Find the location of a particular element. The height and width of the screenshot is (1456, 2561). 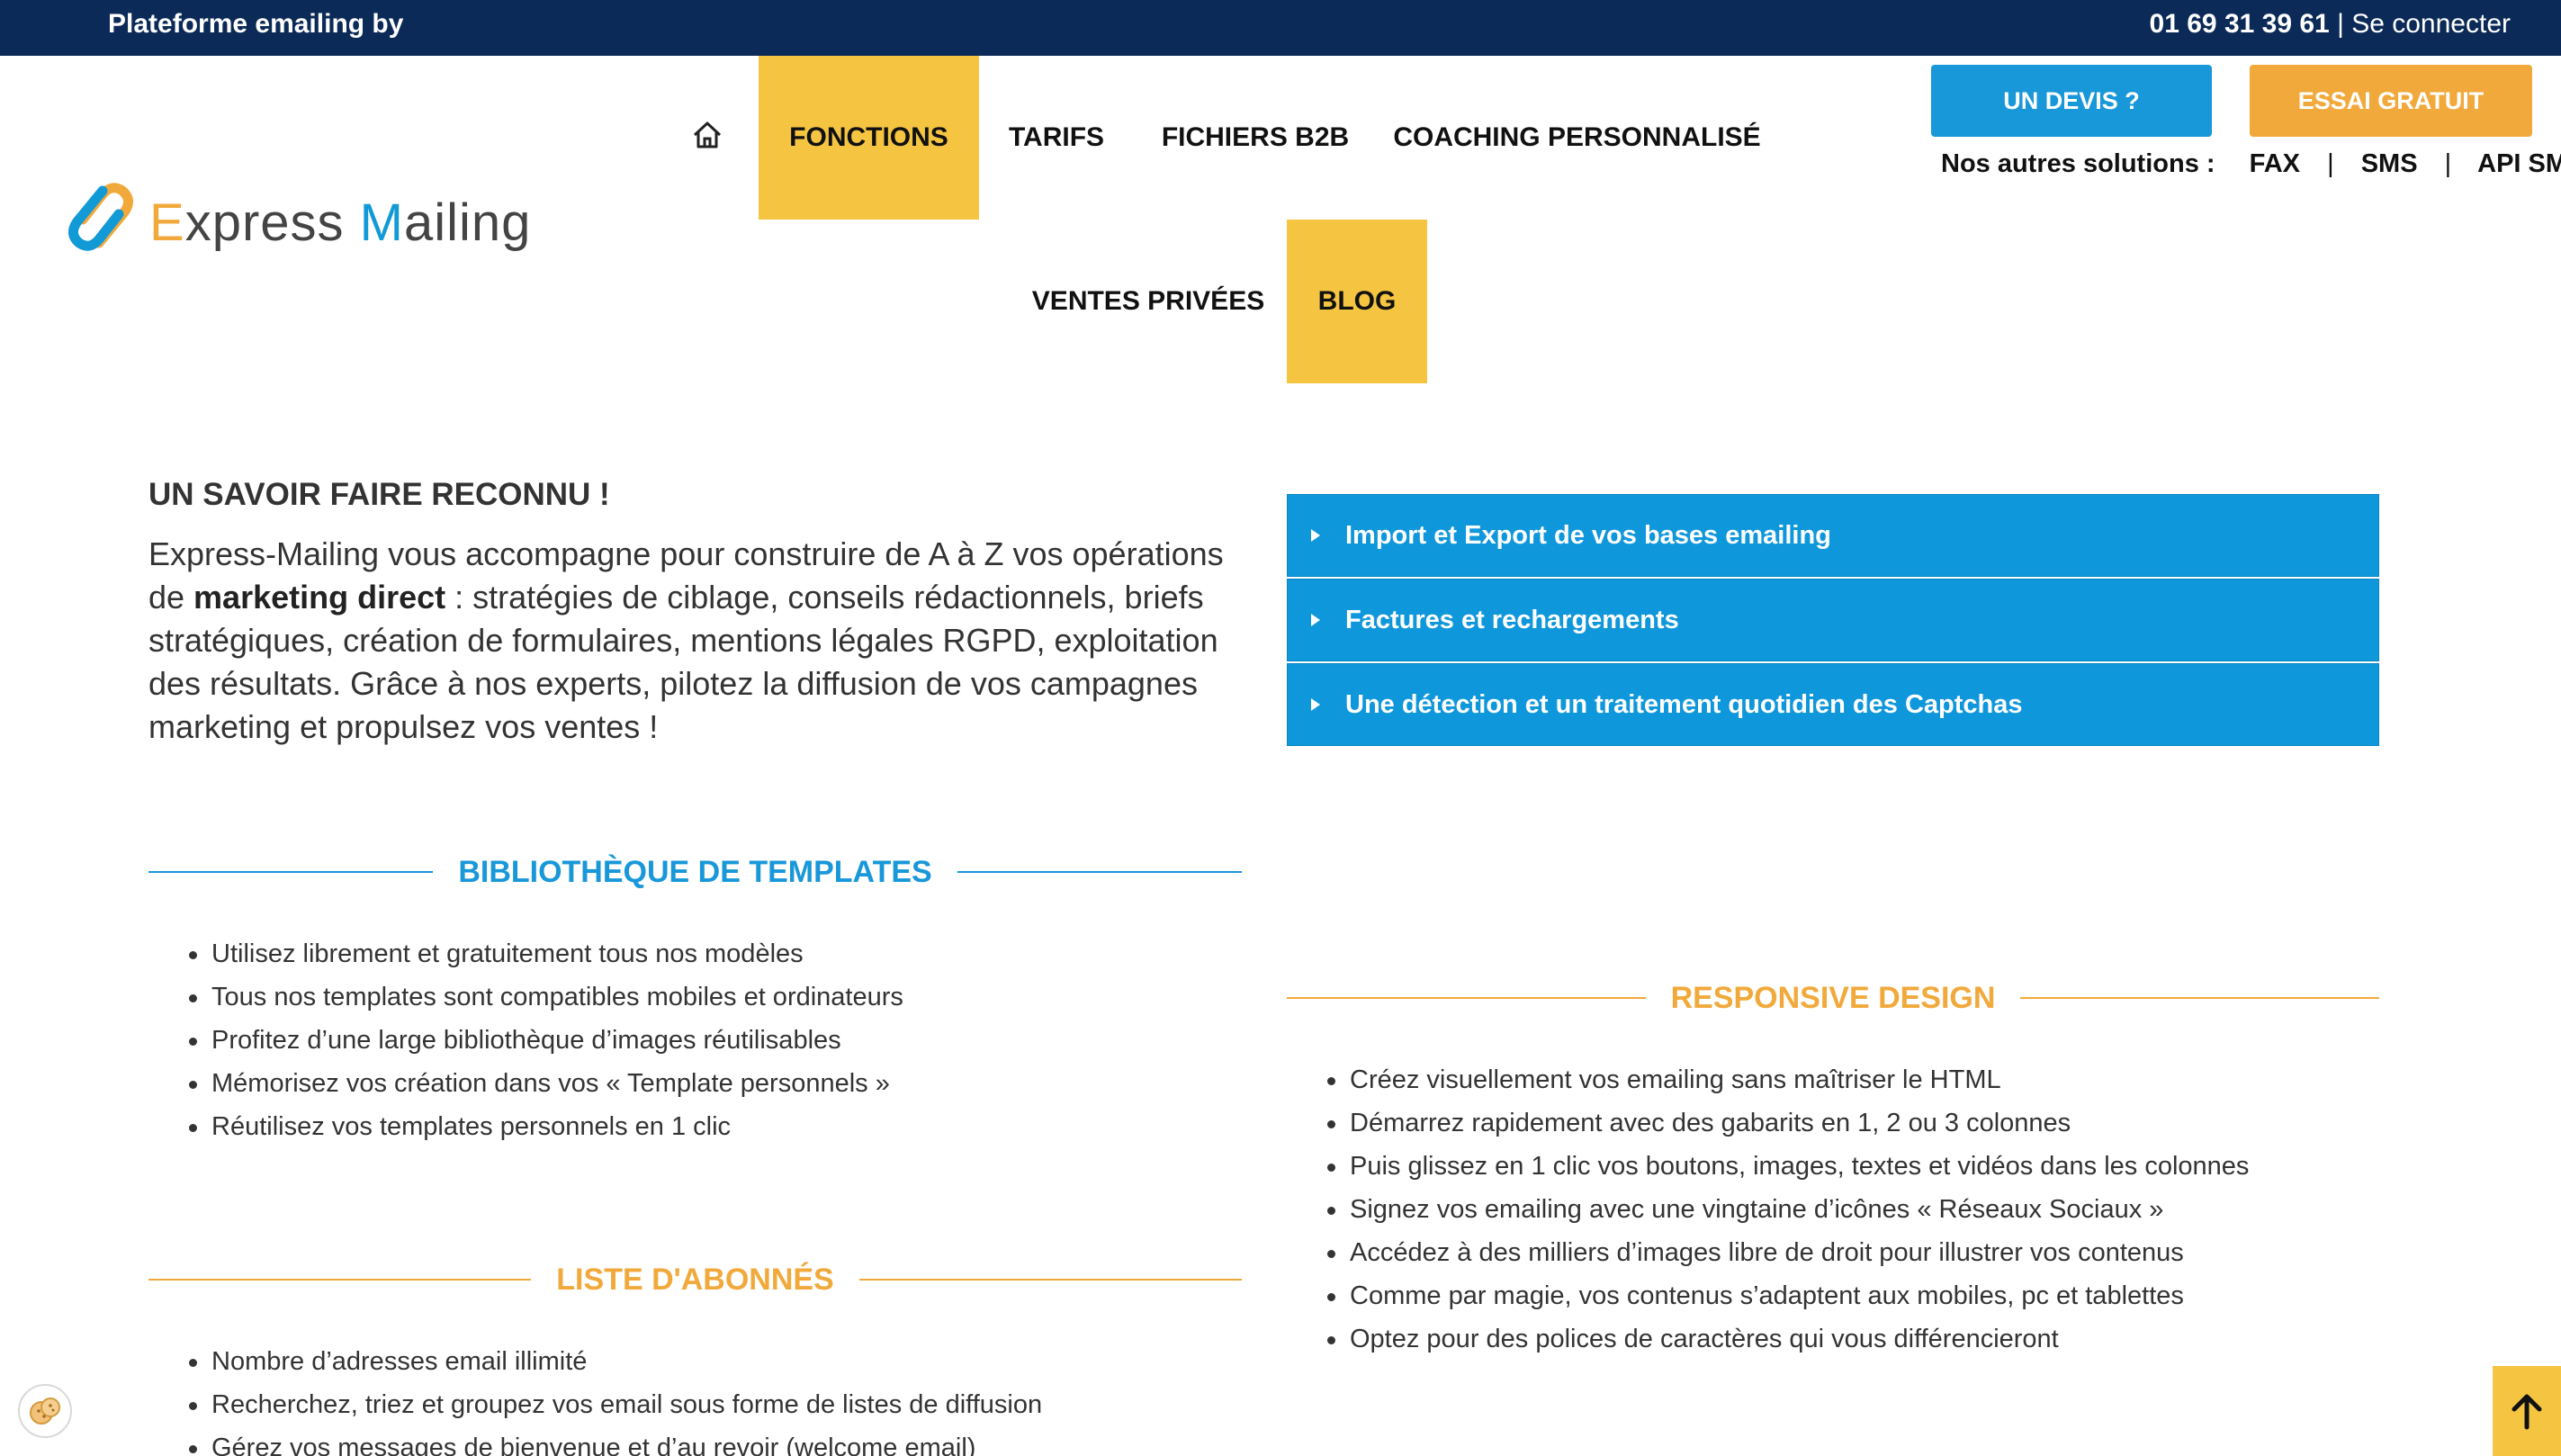

solution-link-sms: SMS is located at coordinates (2389, 163).